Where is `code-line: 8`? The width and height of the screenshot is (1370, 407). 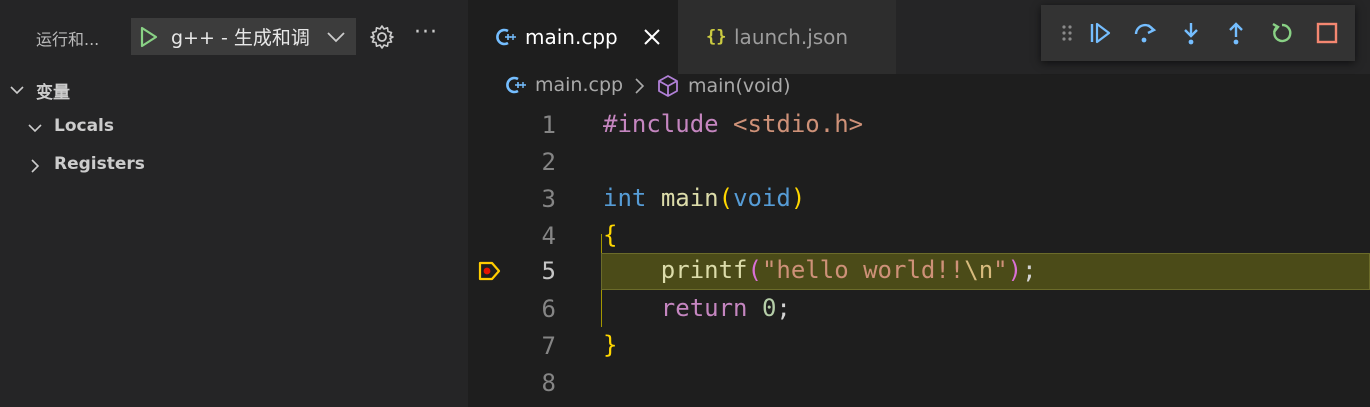 code-line: 8 is located at coordinates (919, 383).